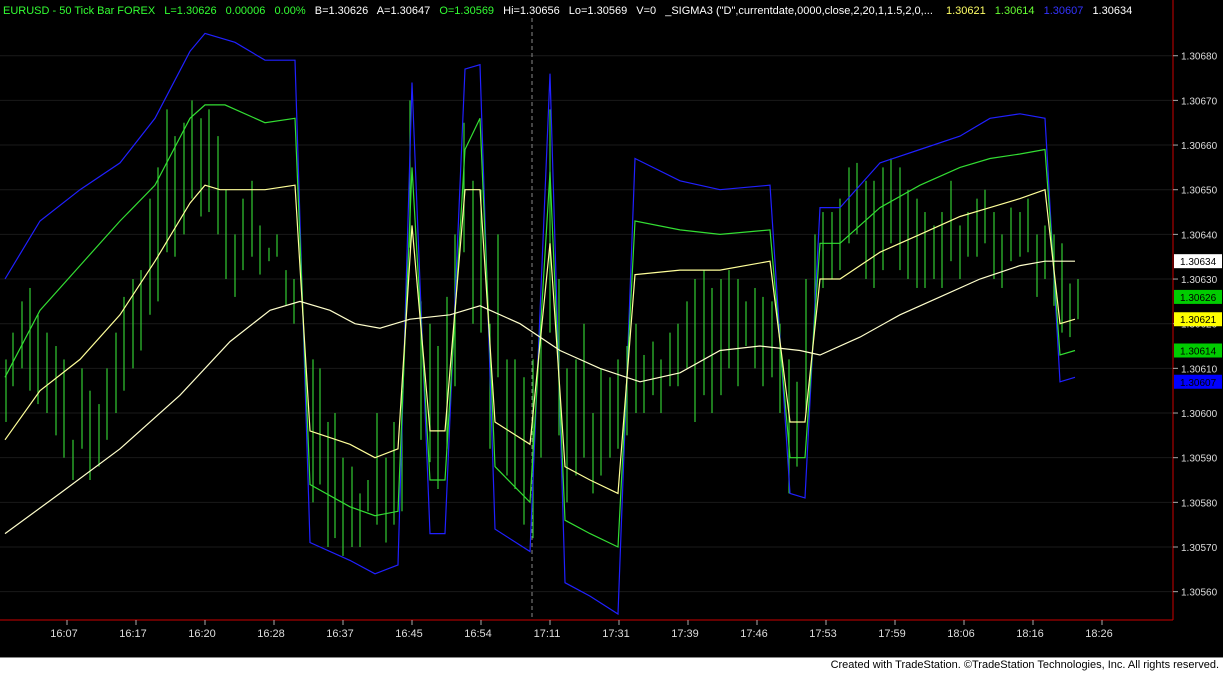 The width and height of the screenshot is (1223, 673). What do you see at coordinates (1198, 320) in the screenshot?
I see `price-label-text: 1.30621` at bounding box center [1198, 320].